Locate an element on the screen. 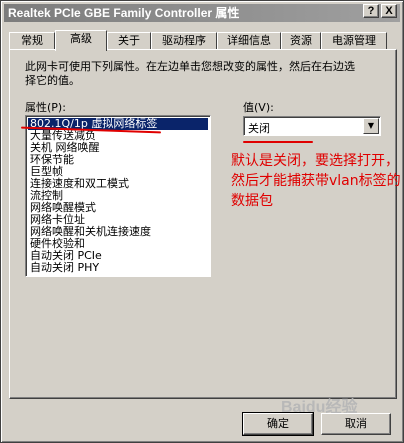 This screenshot has width=404, height=443. tab-advanced: 高级 is located at coordinates (81, 40).